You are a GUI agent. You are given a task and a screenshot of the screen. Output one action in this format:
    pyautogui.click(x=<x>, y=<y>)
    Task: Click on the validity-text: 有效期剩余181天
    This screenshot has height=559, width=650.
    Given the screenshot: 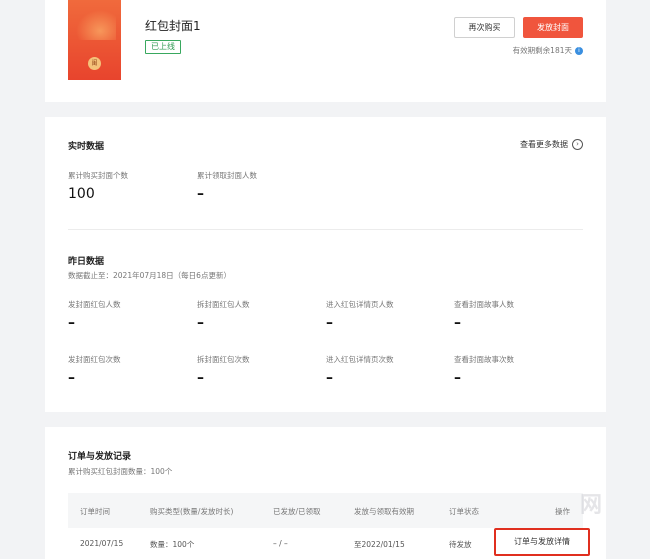 What is the action you would take?
    pyautogui.click(x=542, y=50)
    